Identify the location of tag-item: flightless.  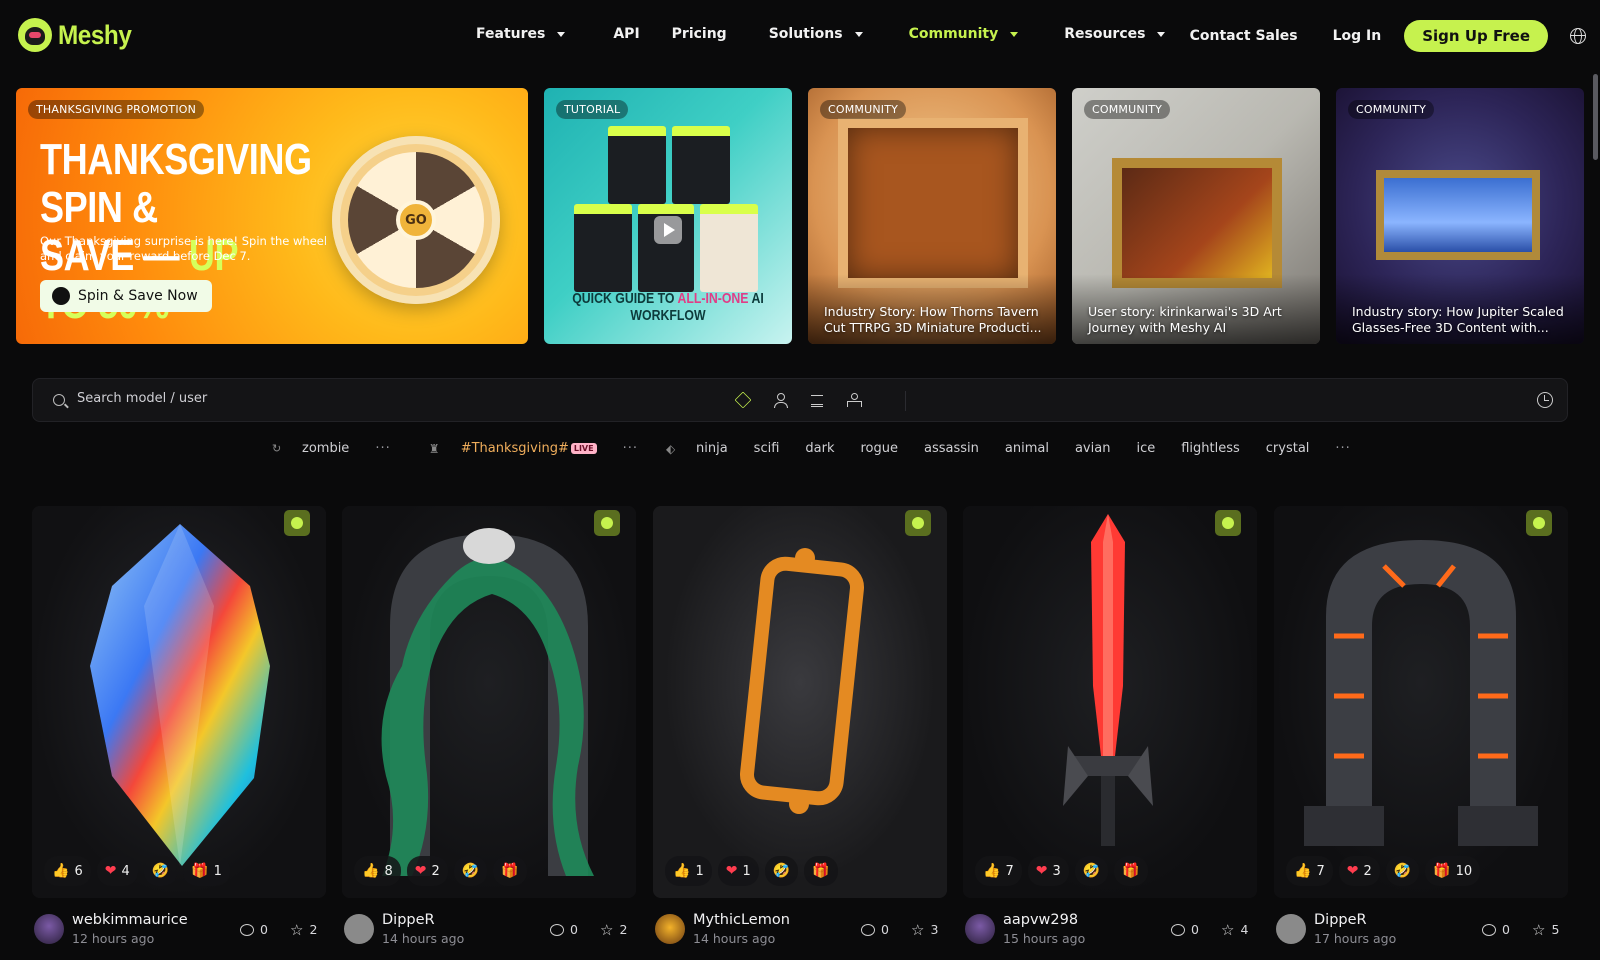
(1210, 448).